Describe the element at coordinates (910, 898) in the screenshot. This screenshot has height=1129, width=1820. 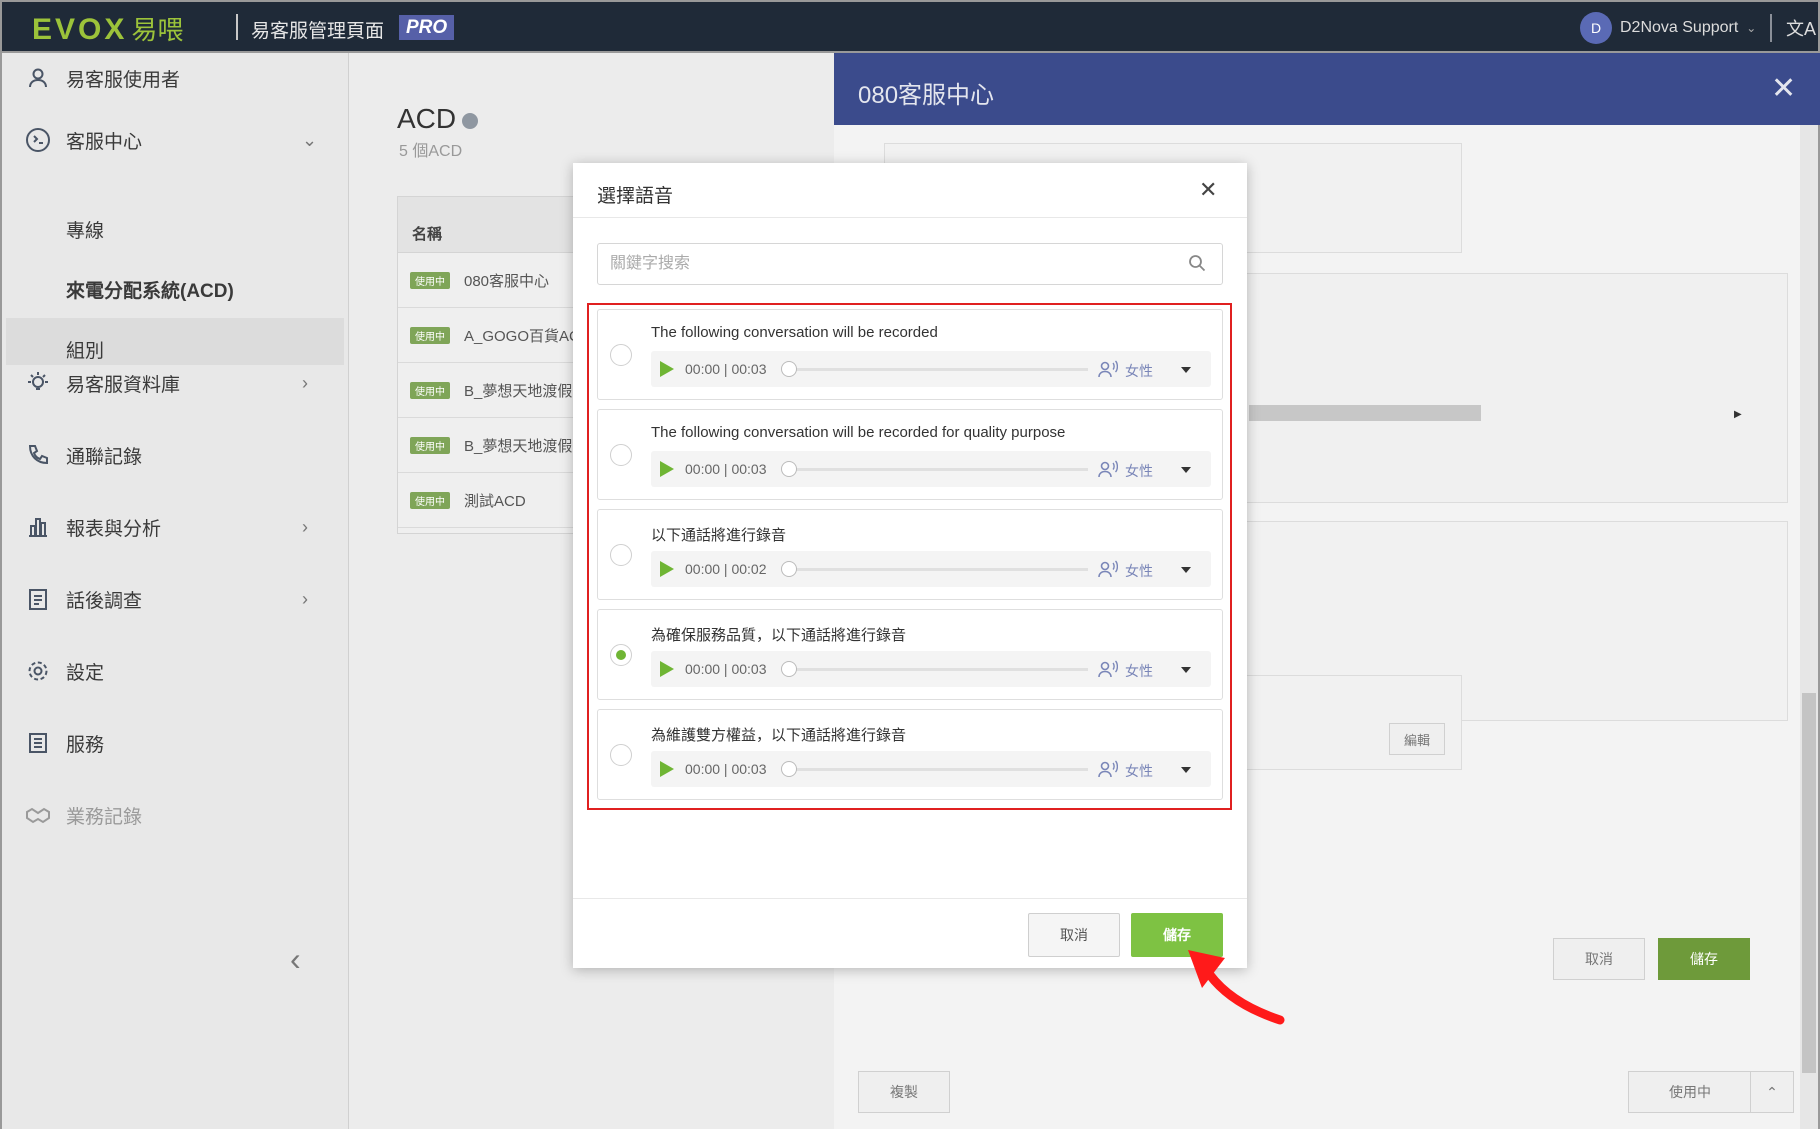
I see `dialog-footer-divider` at that location.